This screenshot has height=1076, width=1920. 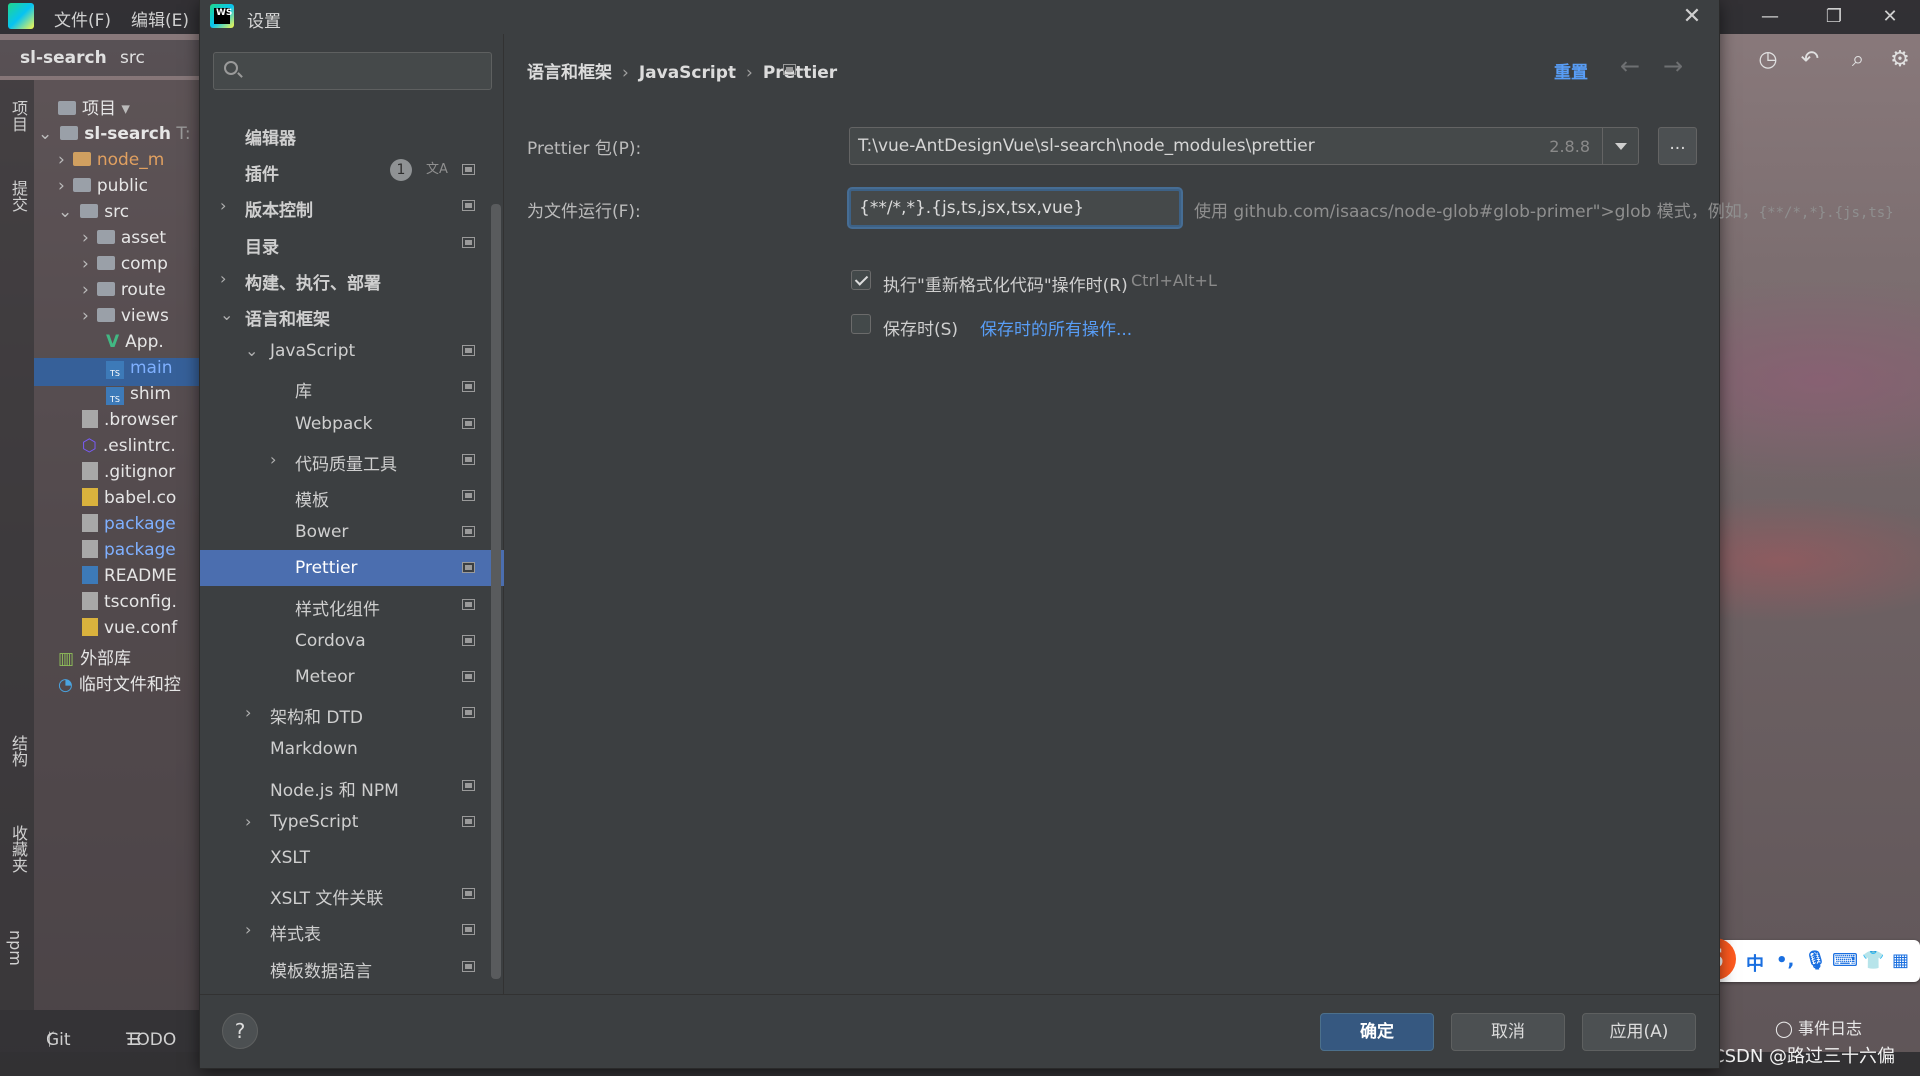 What do you see at coordinates (352, 387) in the screenshot?
I see `nav-item: 库` at bounding box center [352, 387].